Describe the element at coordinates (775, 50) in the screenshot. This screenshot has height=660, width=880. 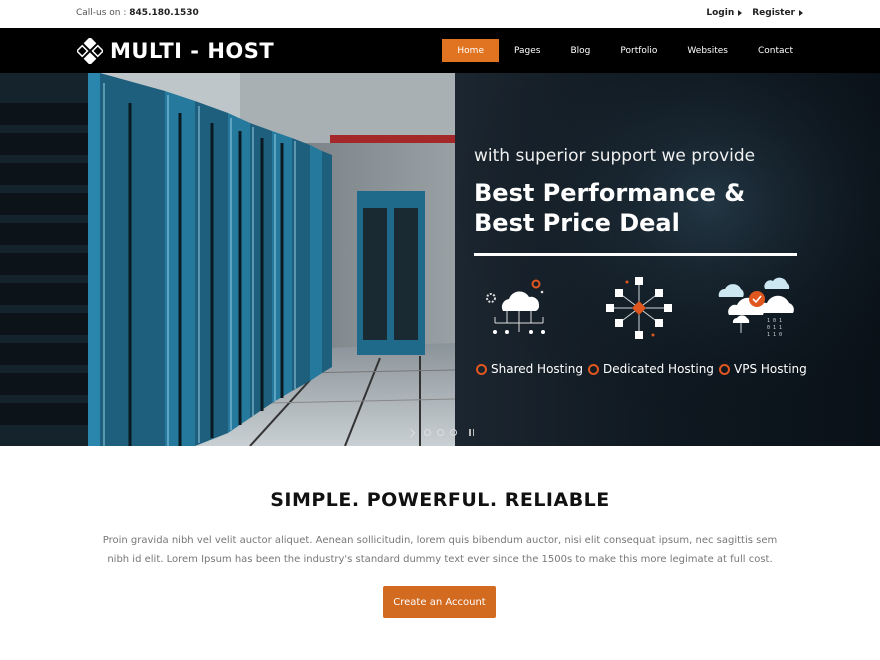
I see `nav-contact: Contact` at that location.